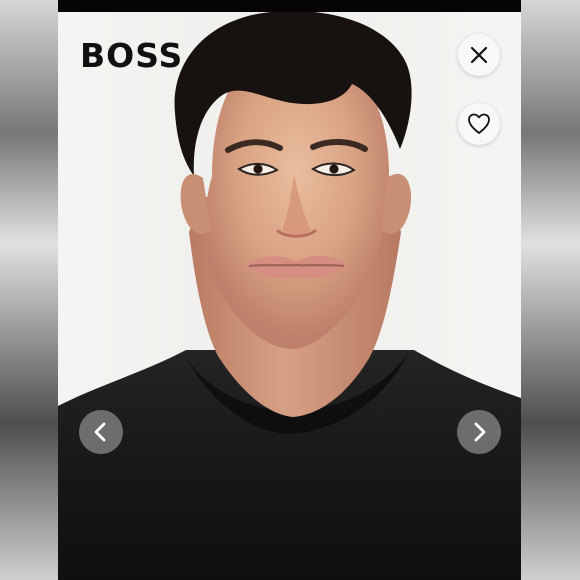 The image size is (580, 580). Describe the element at coordinates (334, 169) in the screenshot. I see `right-iris` at that location.